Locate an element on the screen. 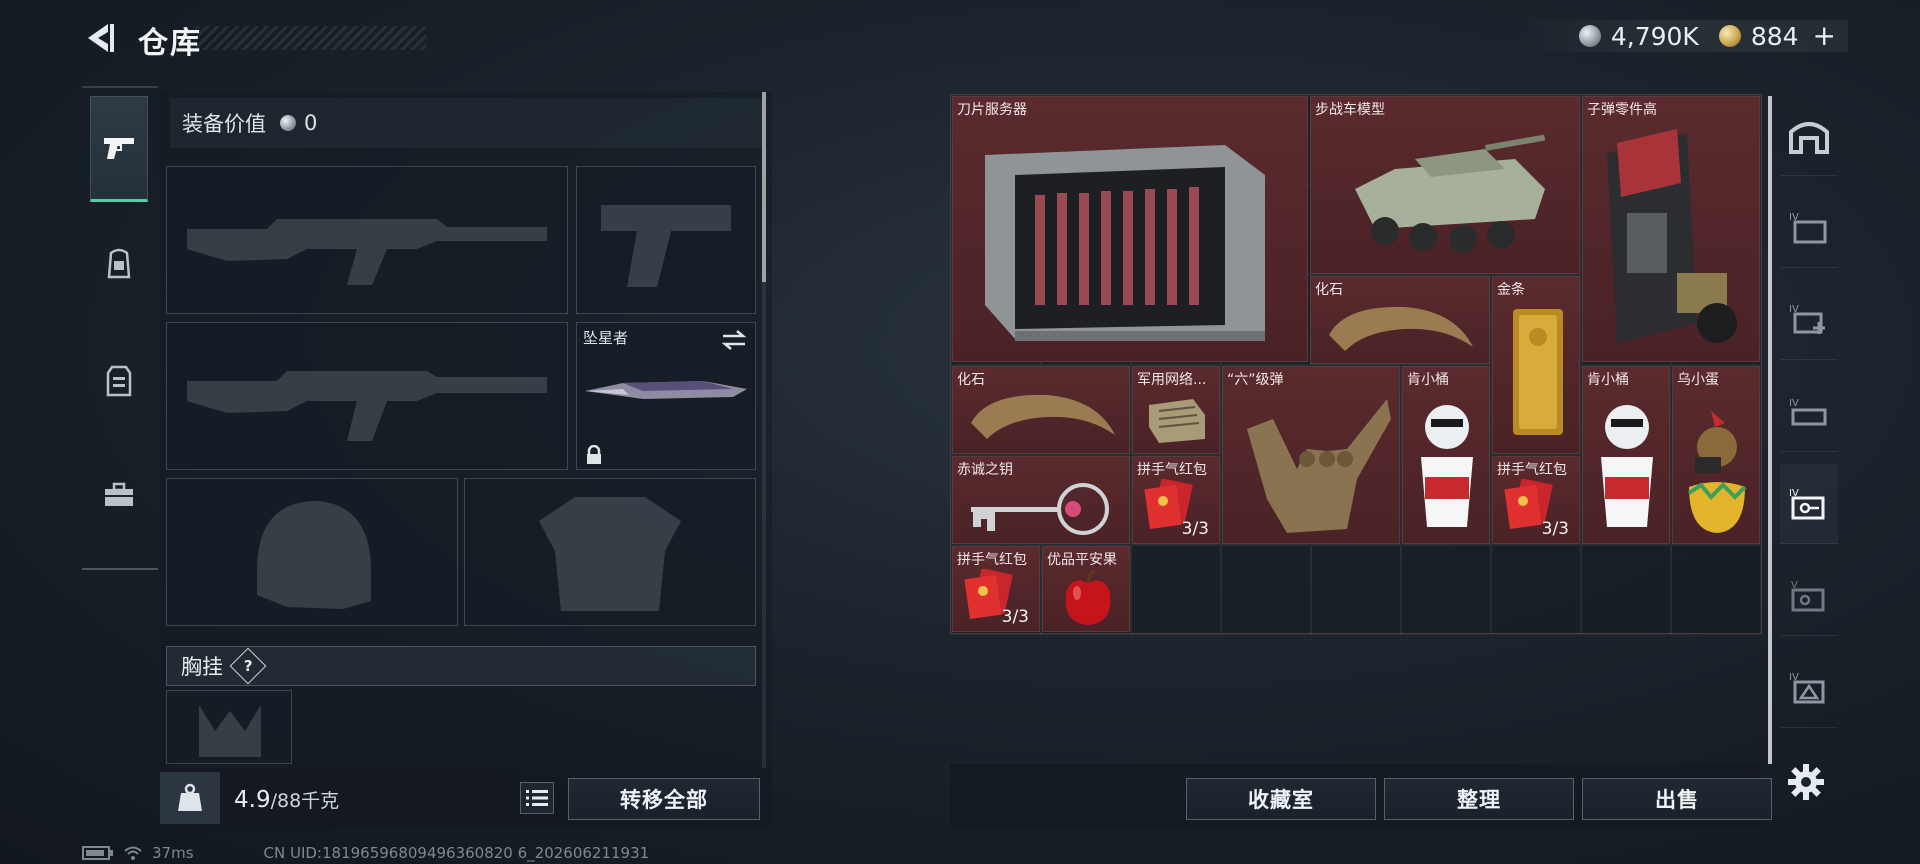 The image size is (1920, 864). item-ifv-model: 步战车模型 is located at coordinates (1445, 185).